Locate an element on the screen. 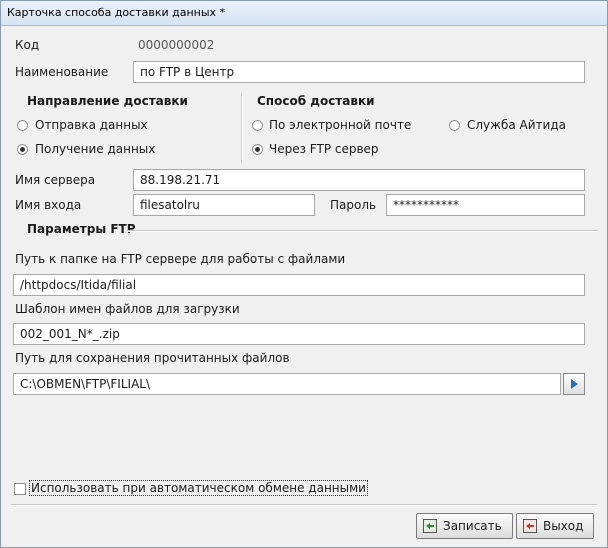 The height and width of the screenshot is (548, 608). exit-button: Выход is located at coordinates (555, 526).